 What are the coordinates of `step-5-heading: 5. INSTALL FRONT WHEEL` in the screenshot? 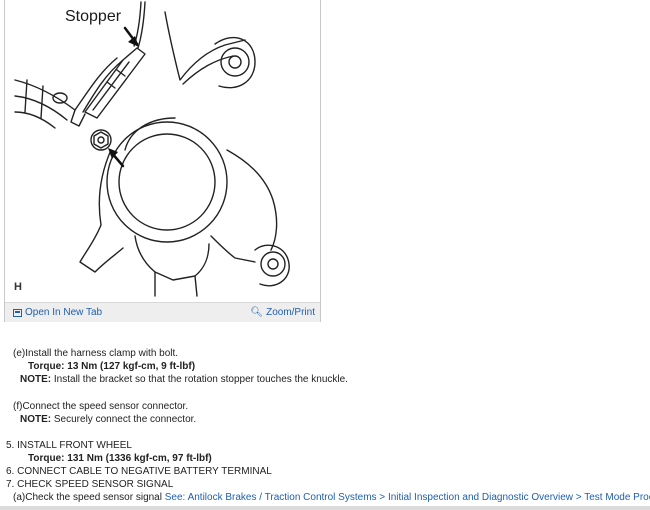 It's located at (69, 445).